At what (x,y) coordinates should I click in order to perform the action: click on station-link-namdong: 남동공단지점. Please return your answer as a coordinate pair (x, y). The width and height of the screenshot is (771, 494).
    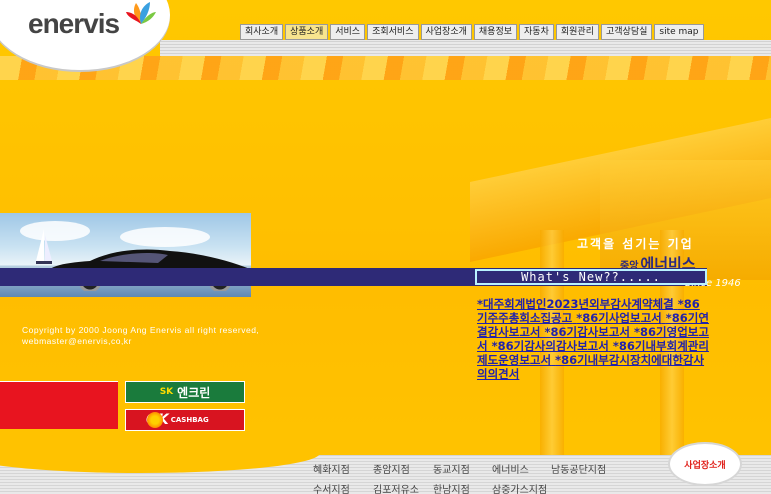
    Looking at the image, I should click on (578, 468).